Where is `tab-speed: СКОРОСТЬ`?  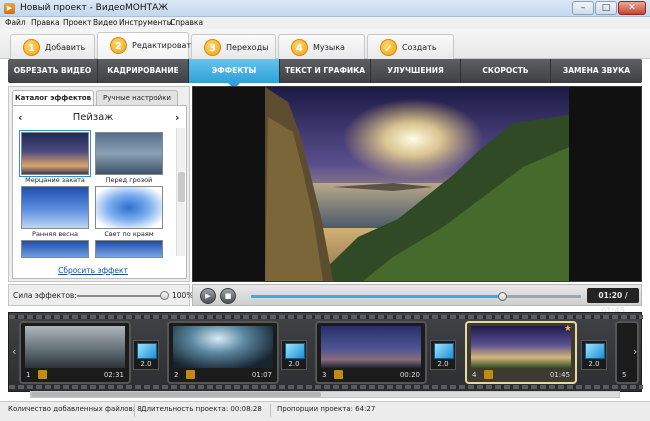 tab-speed: СКОРОСТЬ is located at coordinates (506, 71).